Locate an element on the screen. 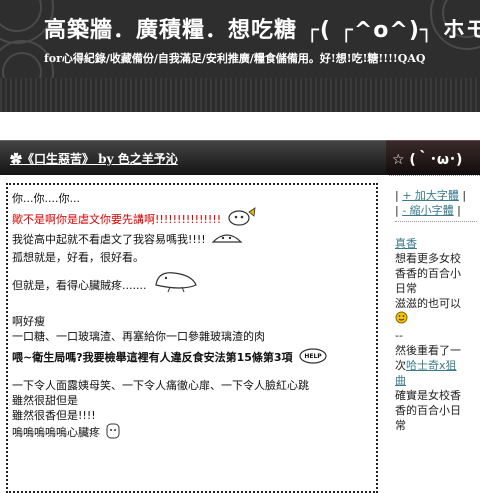  increase-font-link: + 加大字體 is located at coordinates (430, 195).